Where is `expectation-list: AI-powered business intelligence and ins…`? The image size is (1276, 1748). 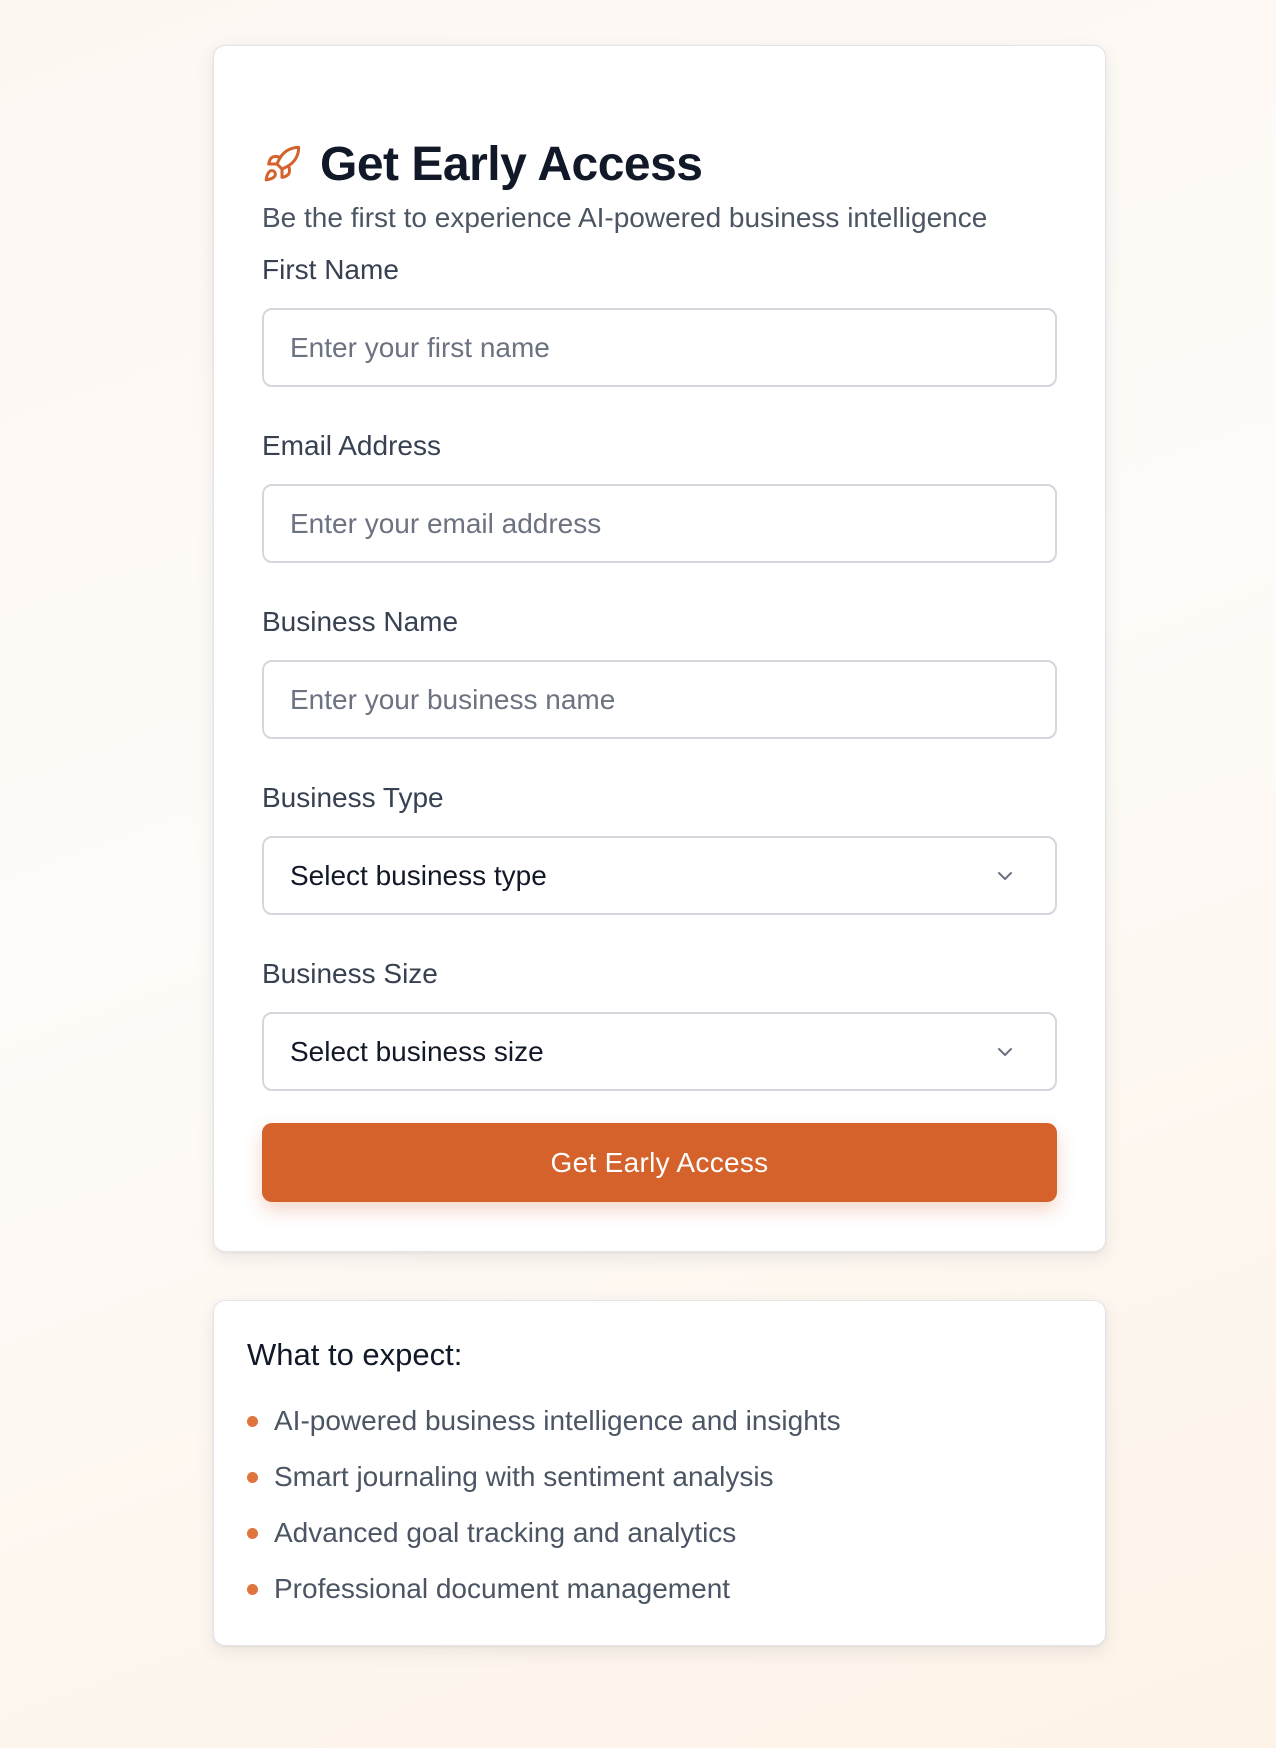
expectation-list: AI-powered business intelligence and ins… is located at coordinates (544, 1505).